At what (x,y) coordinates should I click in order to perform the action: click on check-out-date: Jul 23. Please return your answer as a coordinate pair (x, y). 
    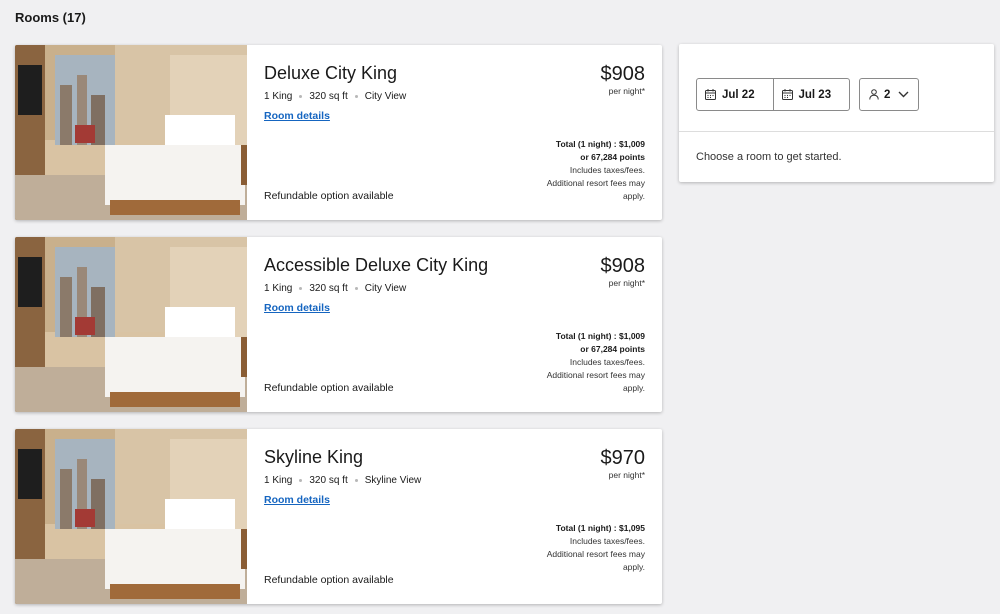
    Looking at the image, I should click on (815, 94).